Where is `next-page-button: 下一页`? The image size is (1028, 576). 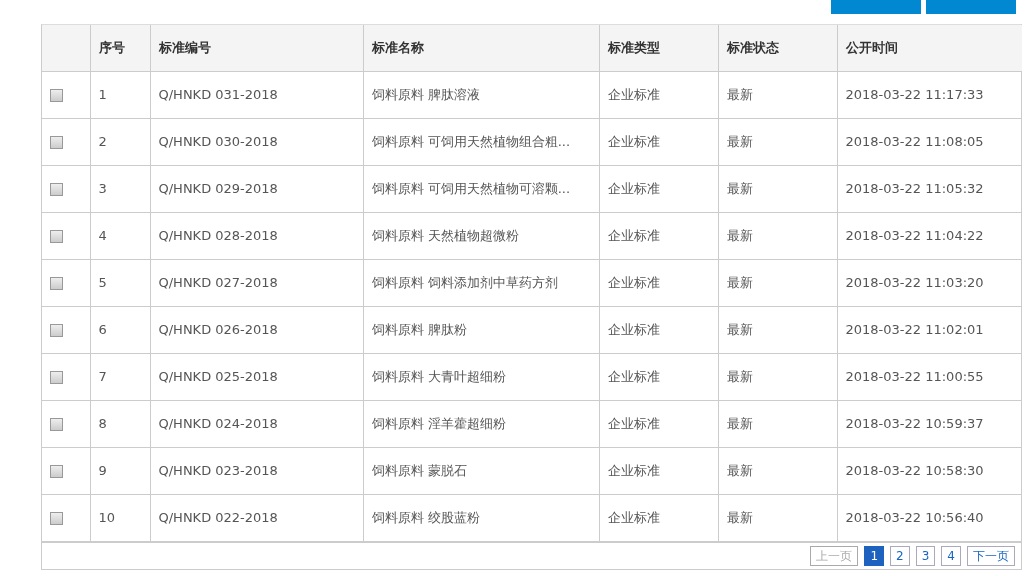
next-page-button: 下一页 is located at coordinates (991, 555).